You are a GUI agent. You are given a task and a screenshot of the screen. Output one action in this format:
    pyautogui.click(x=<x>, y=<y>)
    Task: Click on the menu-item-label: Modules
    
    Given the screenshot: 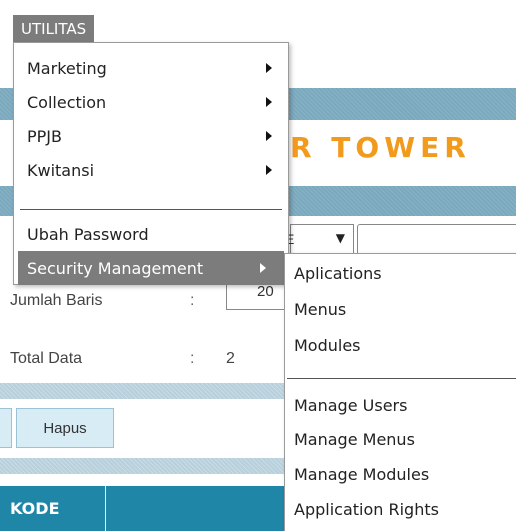 What is the action you would take?
    pyautogui.click(x=327, y=345)
    